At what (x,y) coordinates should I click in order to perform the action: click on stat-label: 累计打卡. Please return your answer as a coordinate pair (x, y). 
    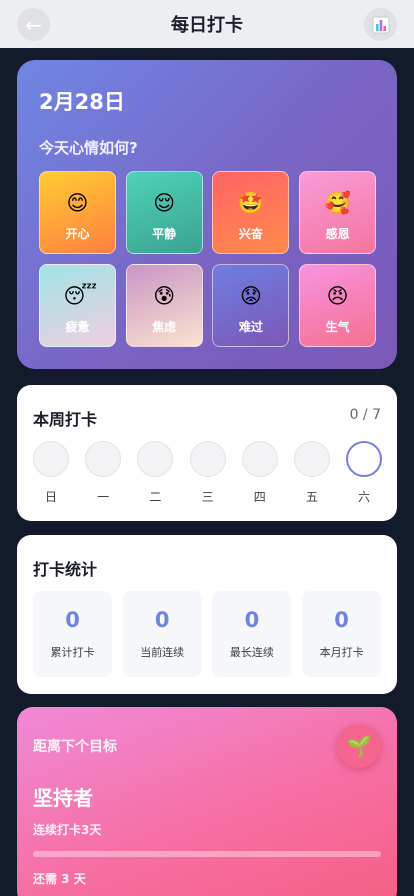
    Looking at the image, I should click on (72, 652).